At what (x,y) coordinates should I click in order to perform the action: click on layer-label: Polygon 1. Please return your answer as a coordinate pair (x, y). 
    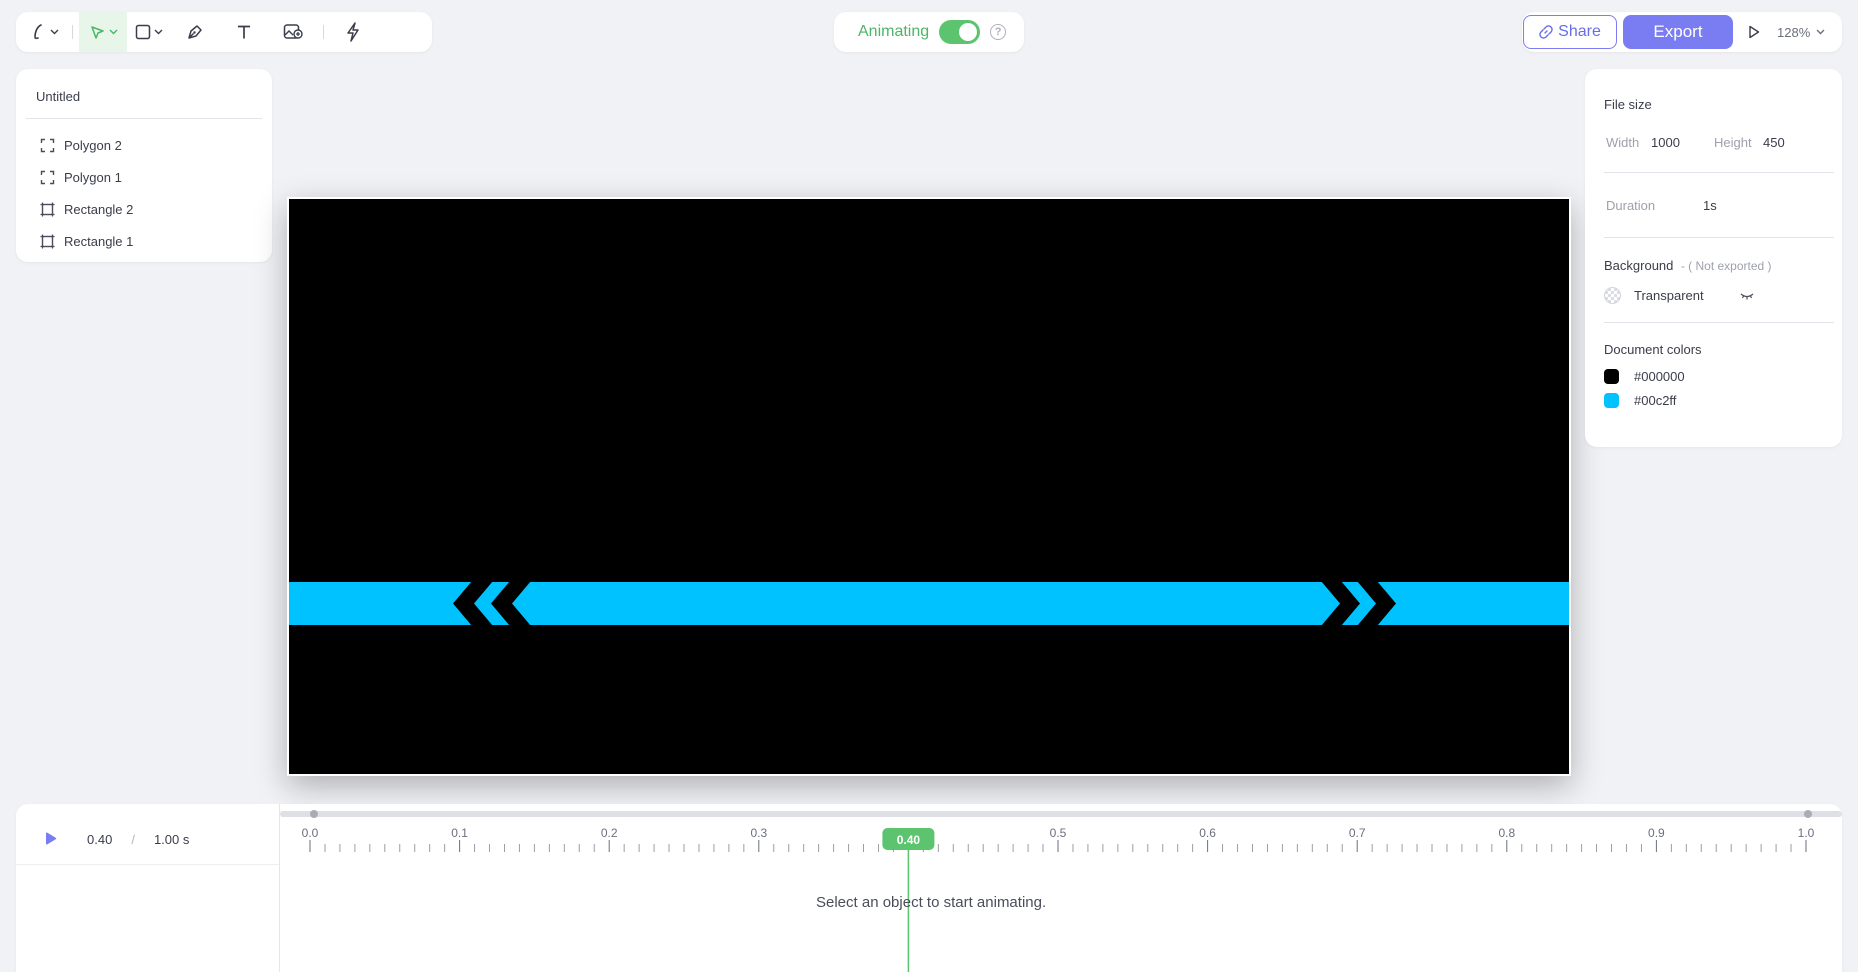
    Looking at the image, I should click on (93, 177).